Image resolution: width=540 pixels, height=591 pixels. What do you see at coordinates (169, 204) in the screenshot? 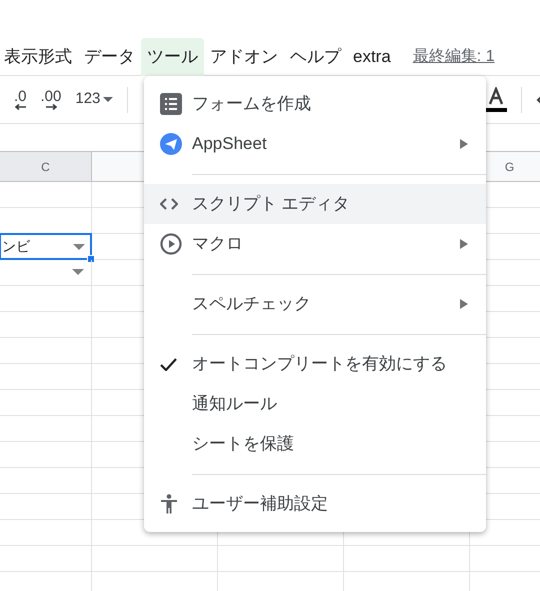
I see `code-icon` at bounding box center [169, 204].